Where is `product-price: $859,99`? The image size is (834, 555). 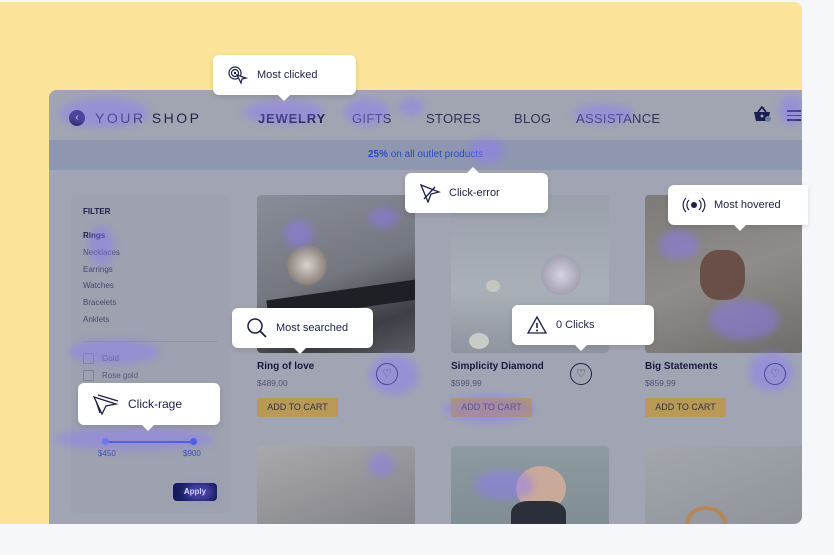
product-price: $859,99 is located at coordinates (660, 383).